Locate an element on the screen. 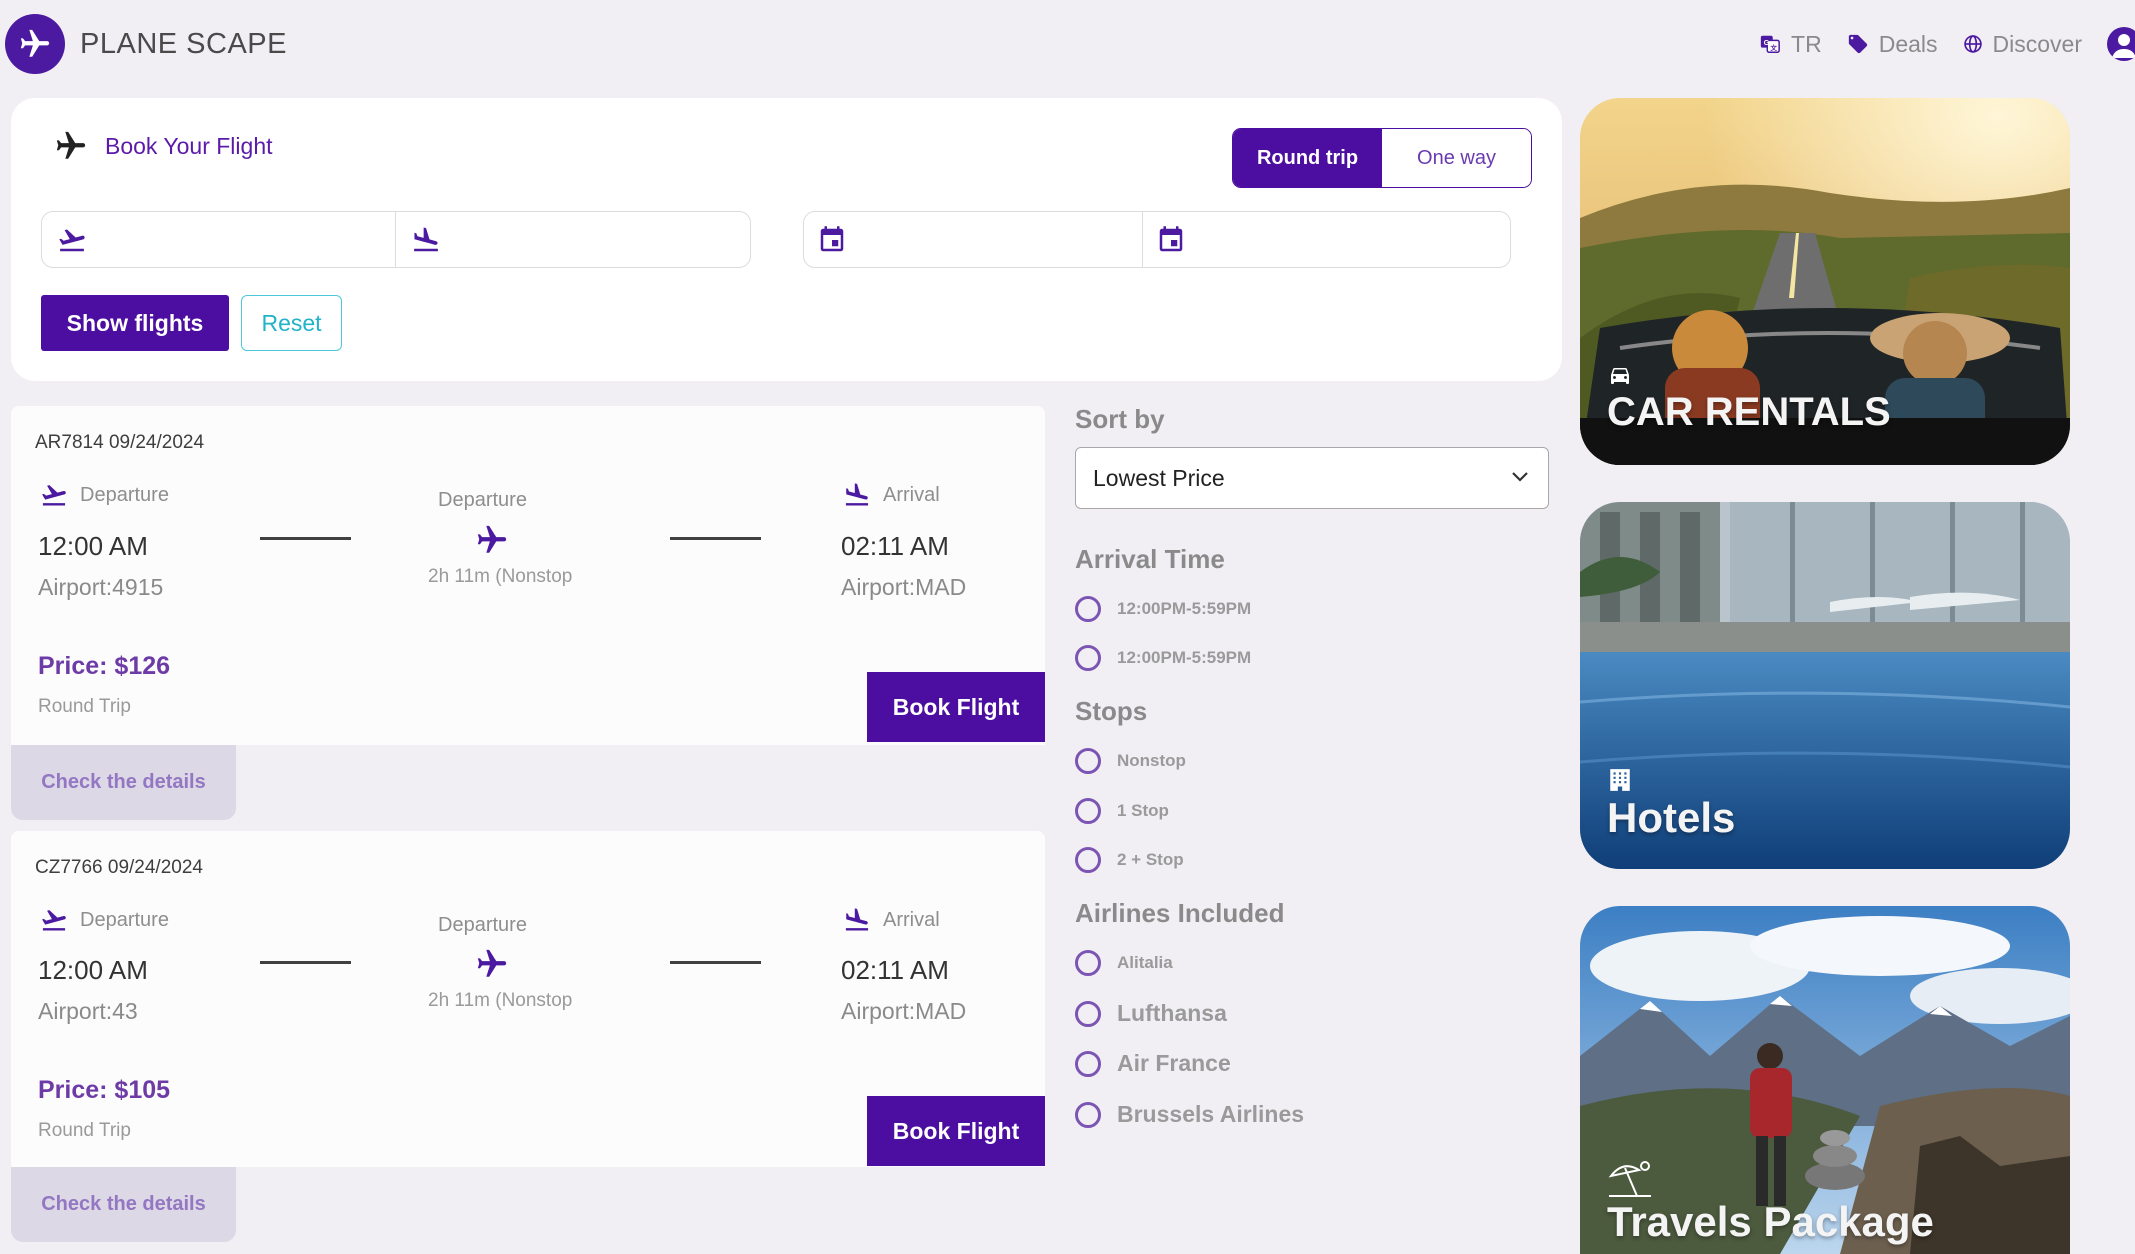 The width and height of the screenshot is (2135, 1254). deals-link: Deals is located at coordinates (1892, 44).